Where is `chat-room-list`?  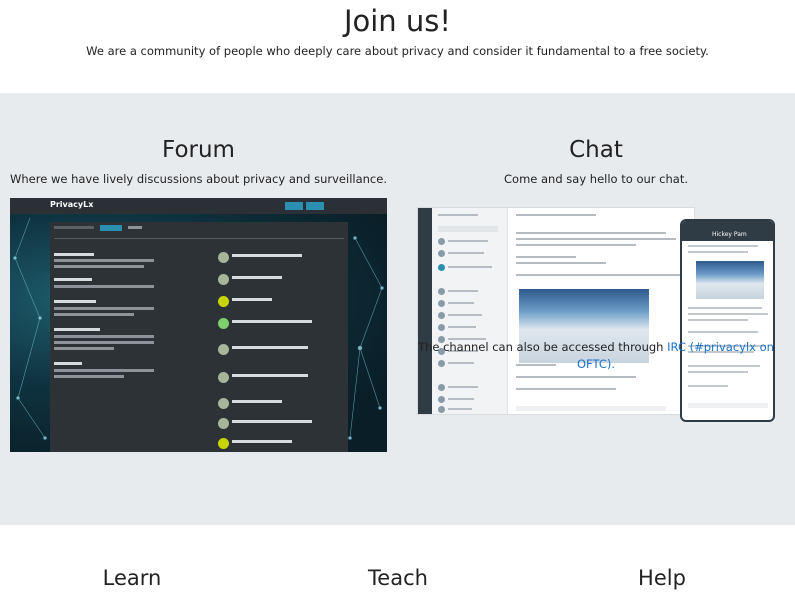 chat-room-list is located at coordinates (470, 311).